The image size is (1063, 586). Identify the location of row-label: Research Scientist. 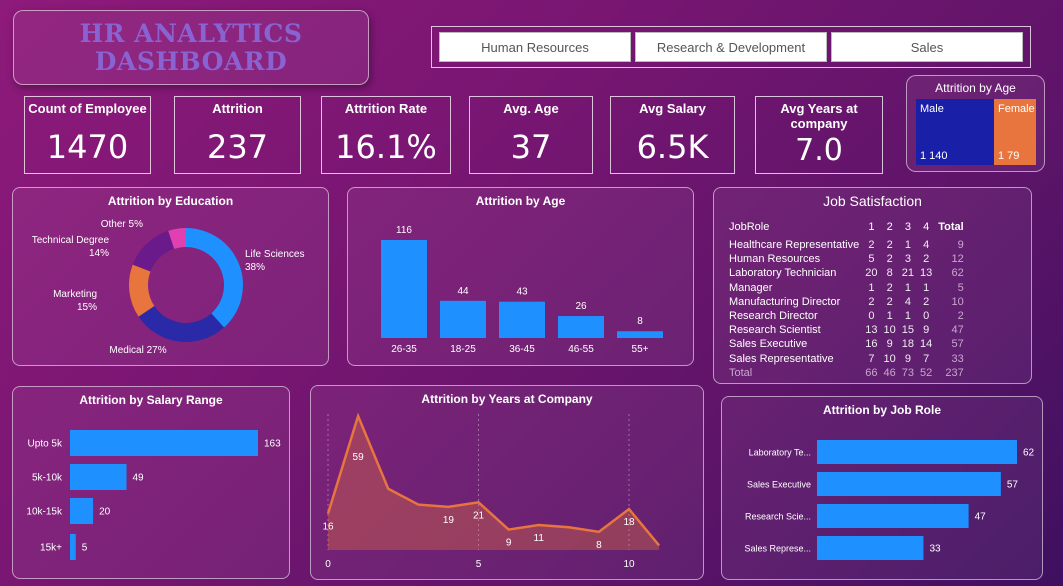
(775, 330).